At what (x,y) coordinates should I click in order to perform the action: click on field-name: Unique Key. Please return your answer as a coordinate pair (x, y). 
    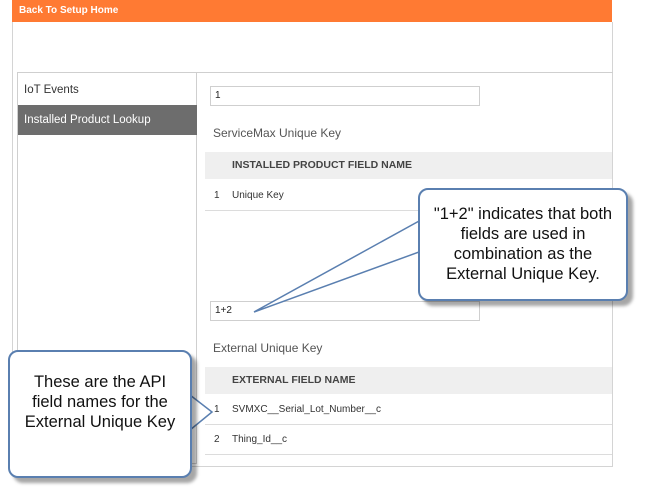
    Looking at the image, I should click on (258, 195).